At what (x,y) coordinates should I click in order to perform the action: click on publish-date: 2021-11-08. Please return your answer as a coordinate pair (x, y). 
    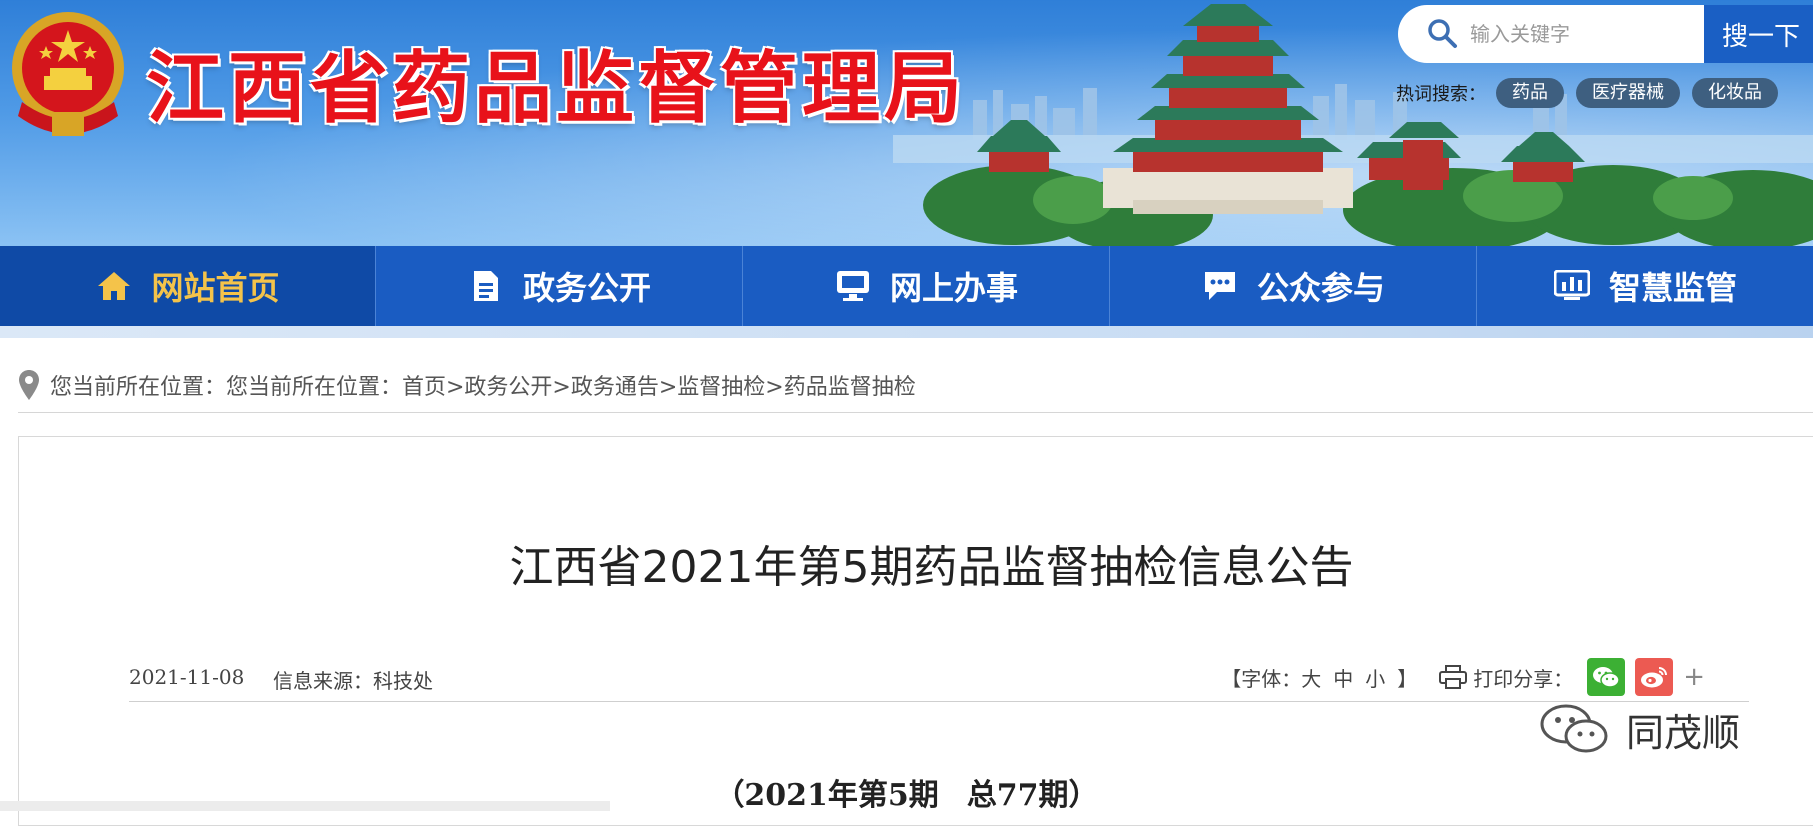
    Looking at the image, I should click on (187, 677).